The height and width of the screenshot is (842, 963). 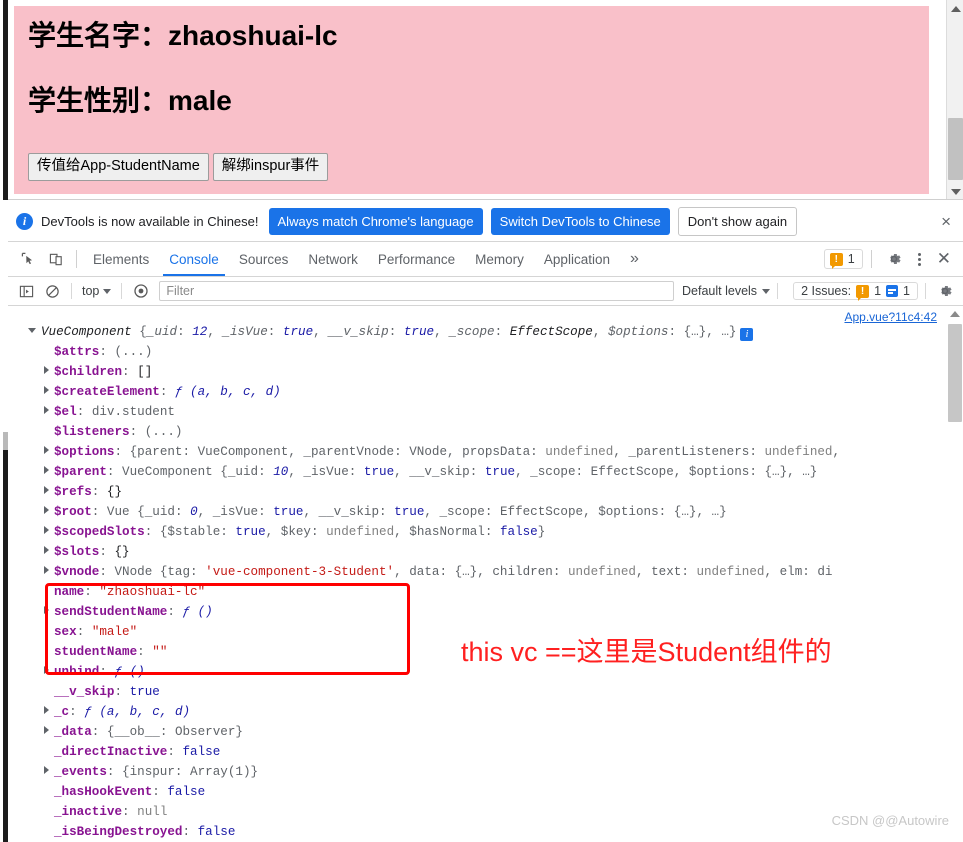 What do you see at coordinates (955, 373) in the screenshot?
I see `console-scrollbar-thumb` at bounding box center [955, 373].